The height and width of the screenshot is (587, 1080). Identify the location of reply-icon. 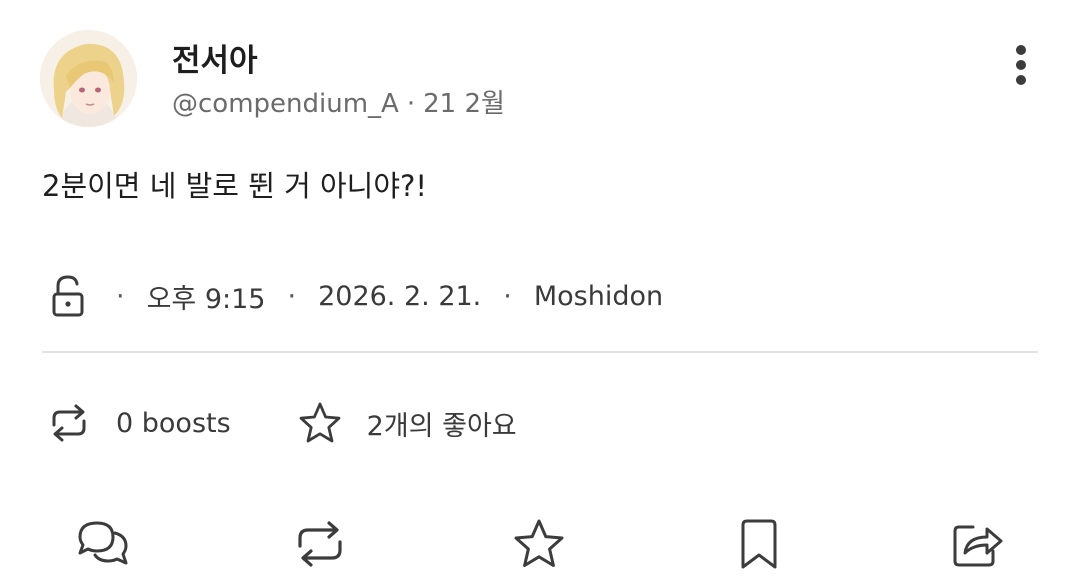
(103, 543).